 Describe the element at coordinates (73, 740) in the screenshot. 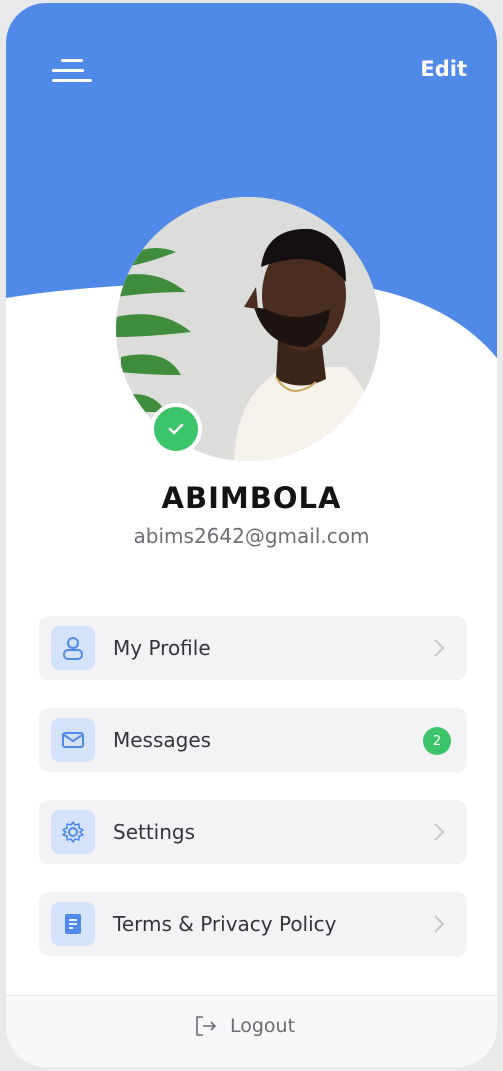

I see `mail-icon` at that location.